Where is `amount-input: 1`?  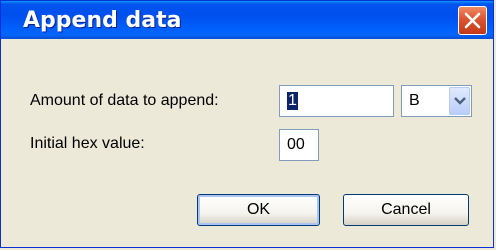
amount-input: 1 is located at coordinates (336, 101).